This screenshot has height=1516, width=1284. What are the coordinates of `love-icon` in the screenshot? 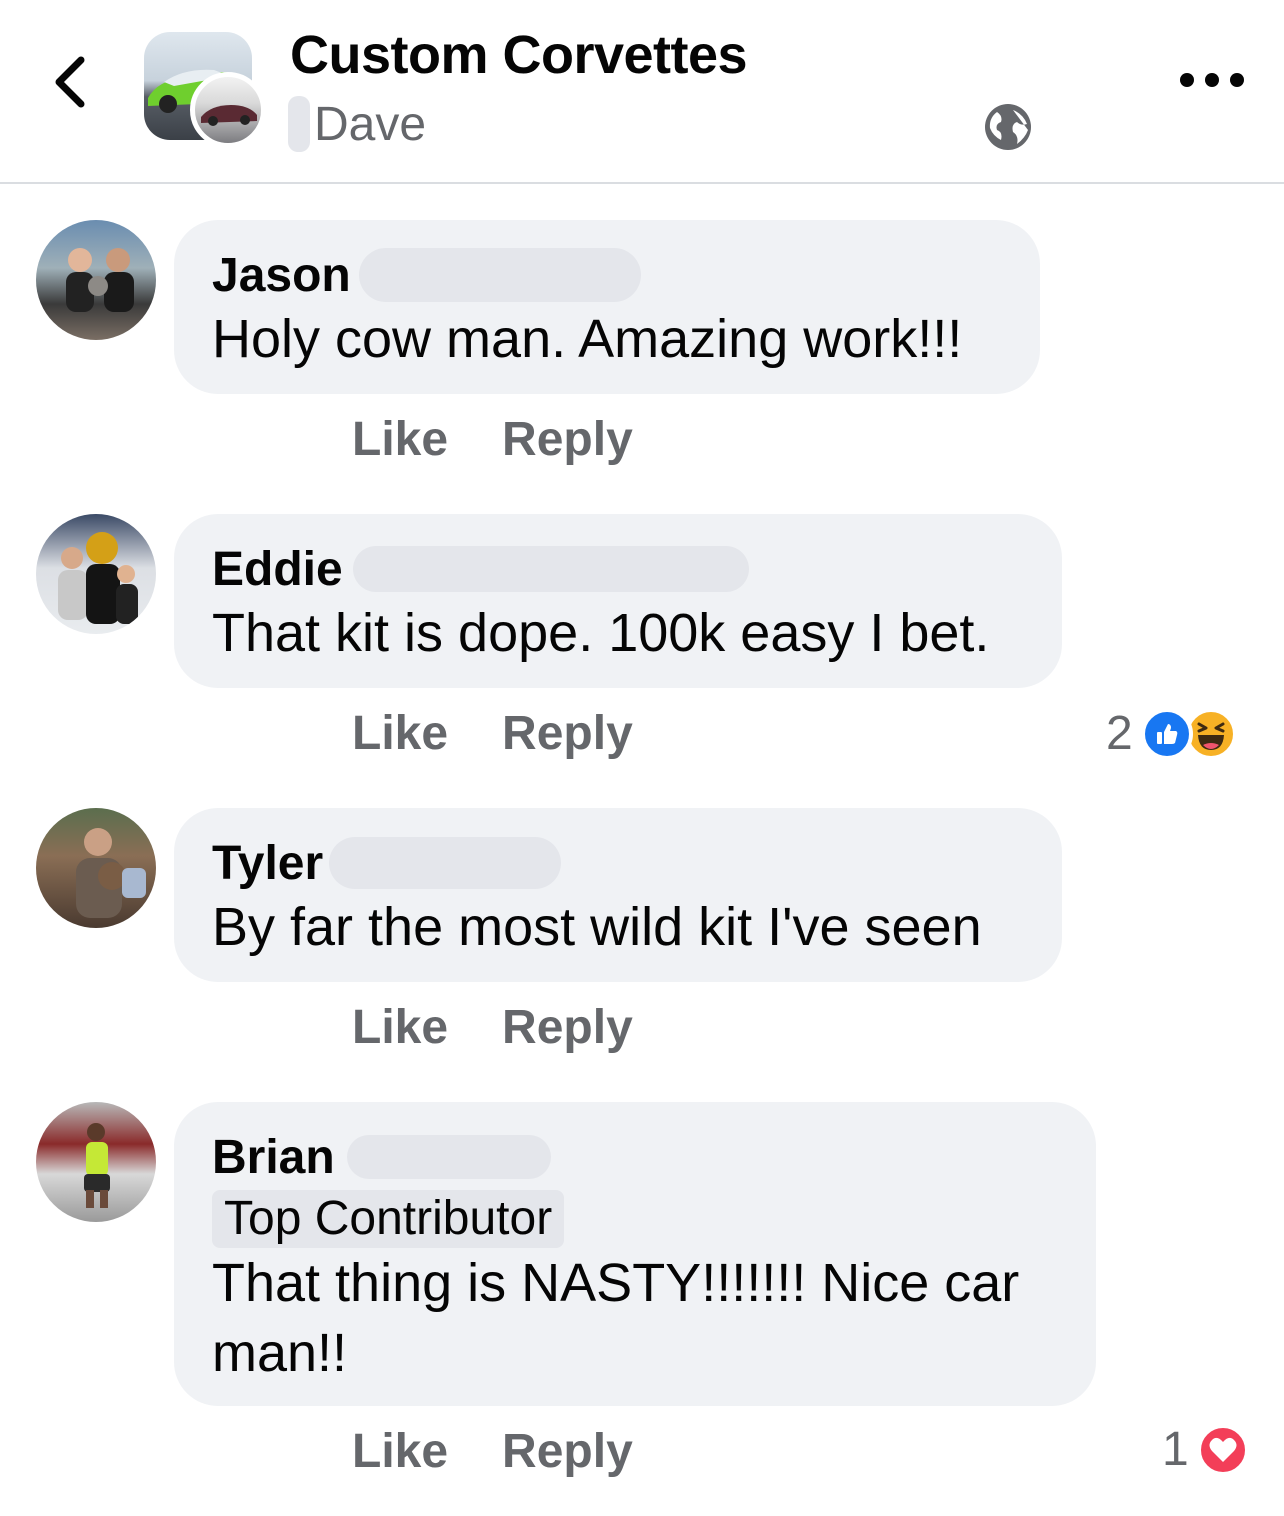 It's located at (1222, 1449).